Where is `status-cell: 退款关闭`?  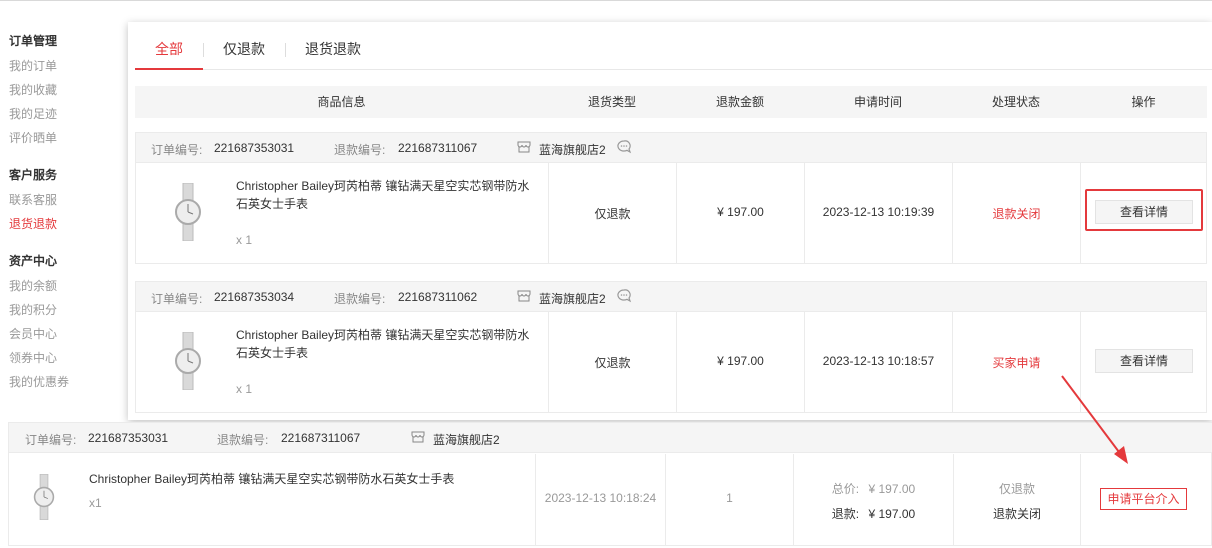 status-cell: 退款关闭 is located at coordinates (1017, 213).